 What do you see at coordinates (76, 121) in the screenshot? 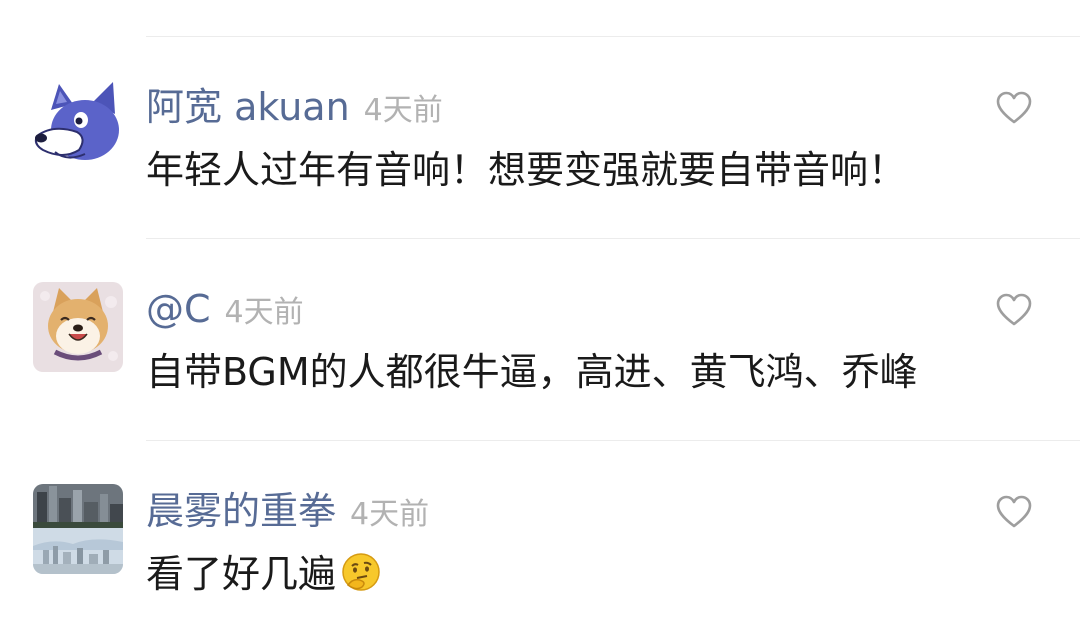
I see `cartoon-wolf-avatar-icon` at bounding box center [76, 121].